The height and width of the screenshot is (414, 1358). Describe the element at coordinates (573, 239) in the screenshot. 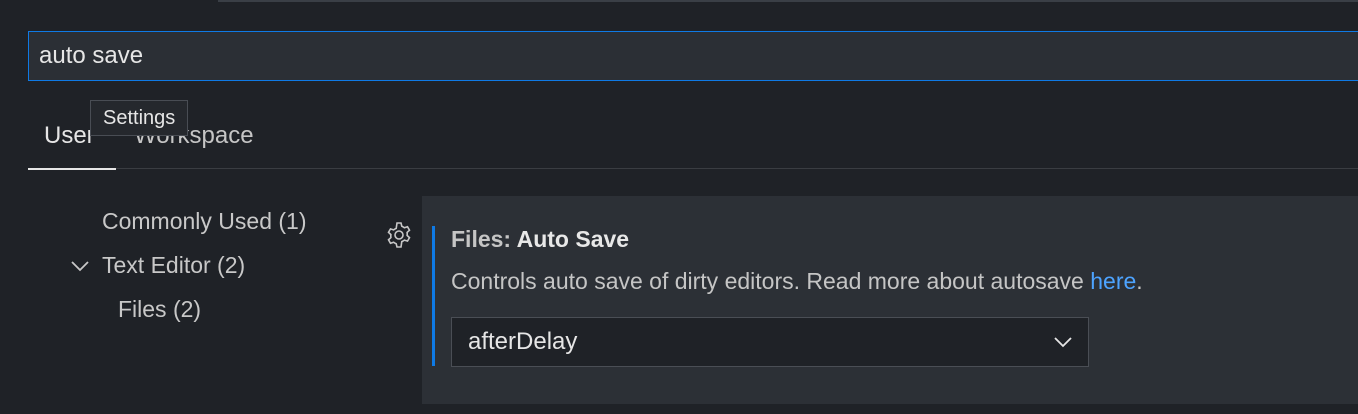

I see `setting-name: Auto Save` at that location.